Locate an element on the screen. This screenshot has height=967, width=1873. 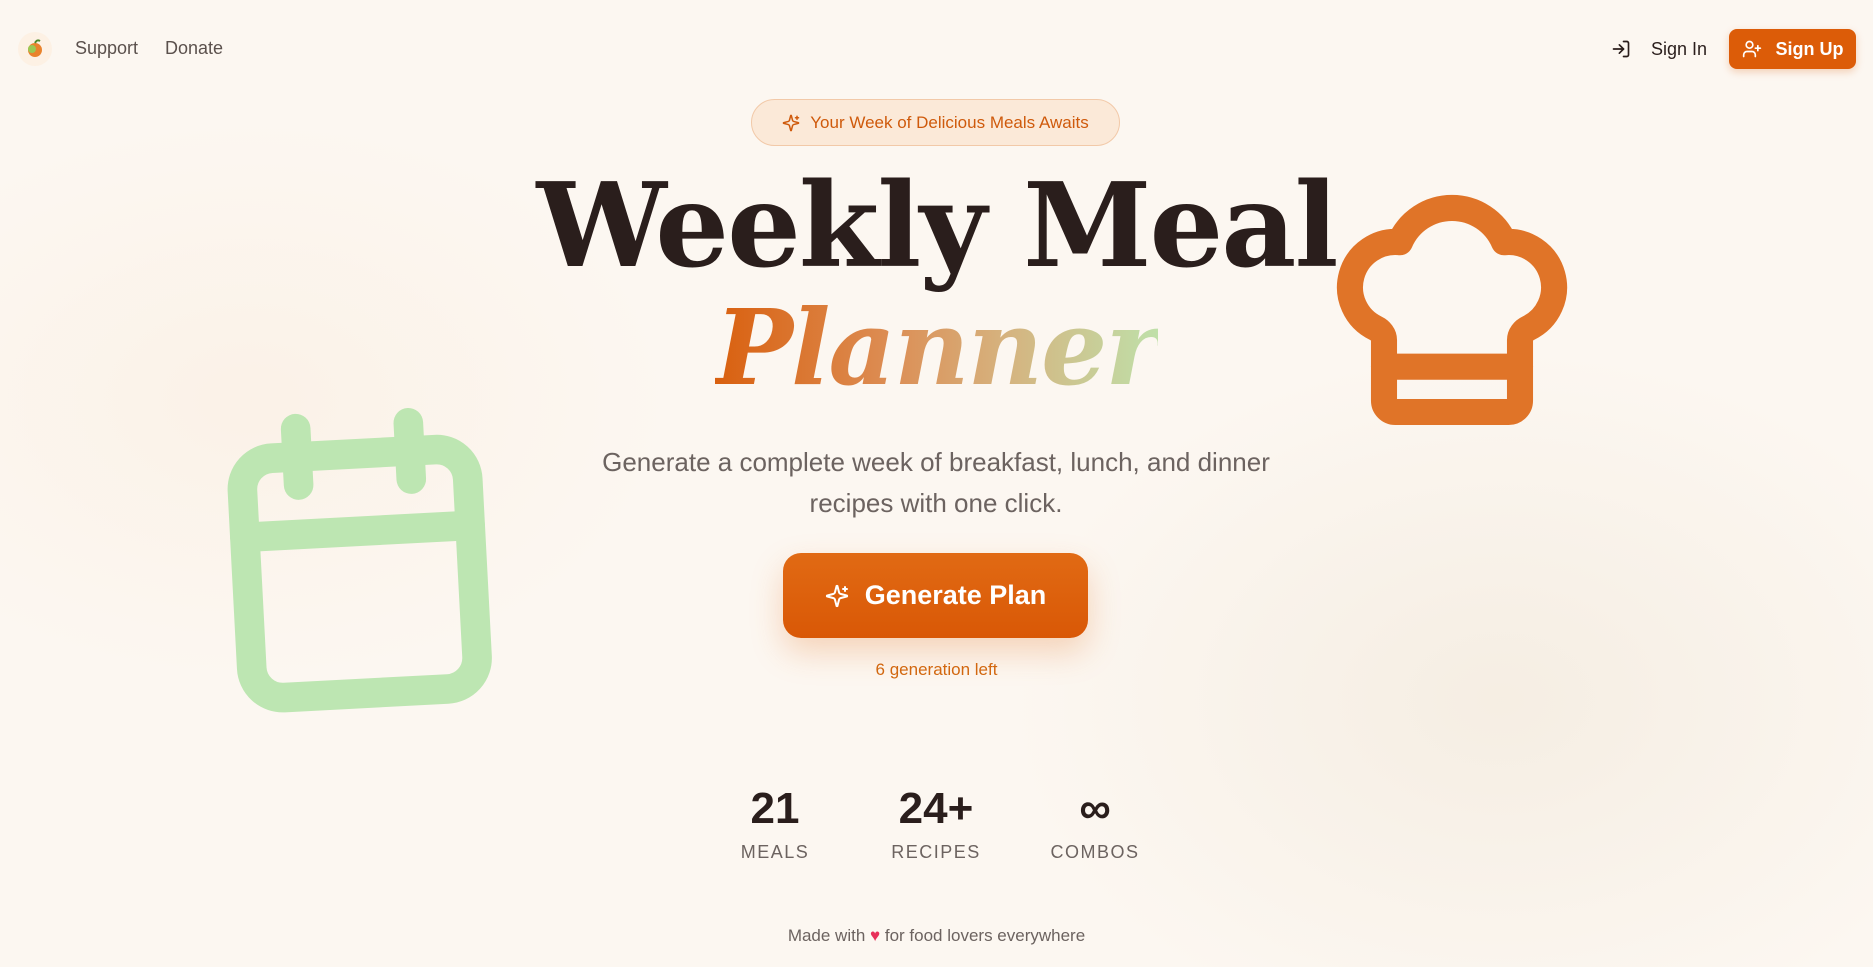
sign-in-button: Sign In is located at coordinates (1659, 49).